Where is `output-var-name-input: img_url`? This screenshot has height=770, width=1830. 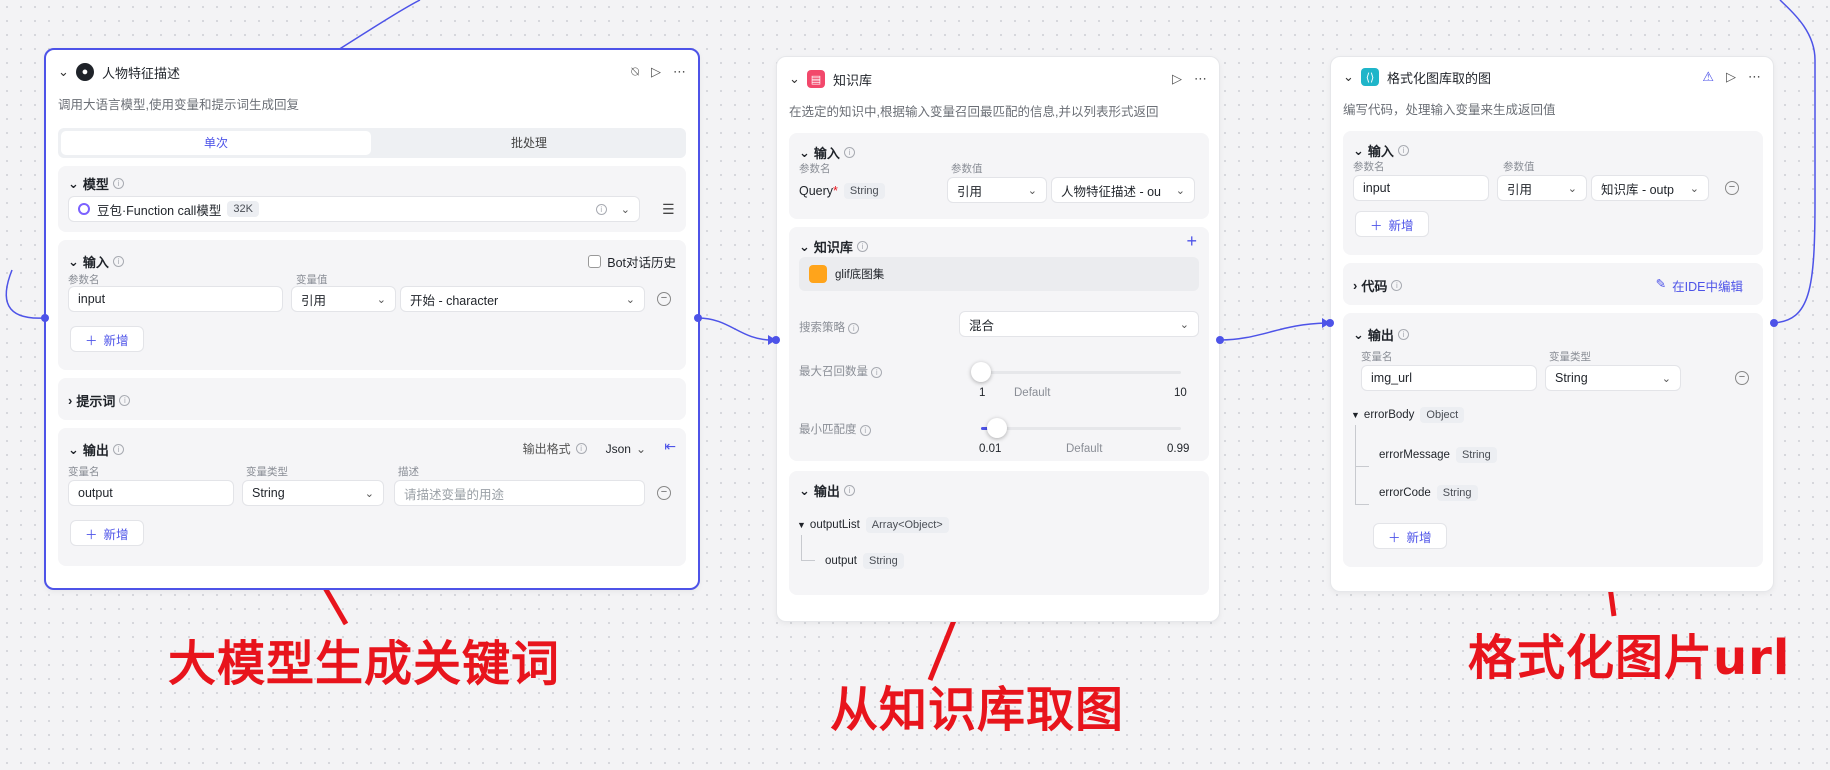
output-var-name-input: img_url is located at coordinates (1449, 378).